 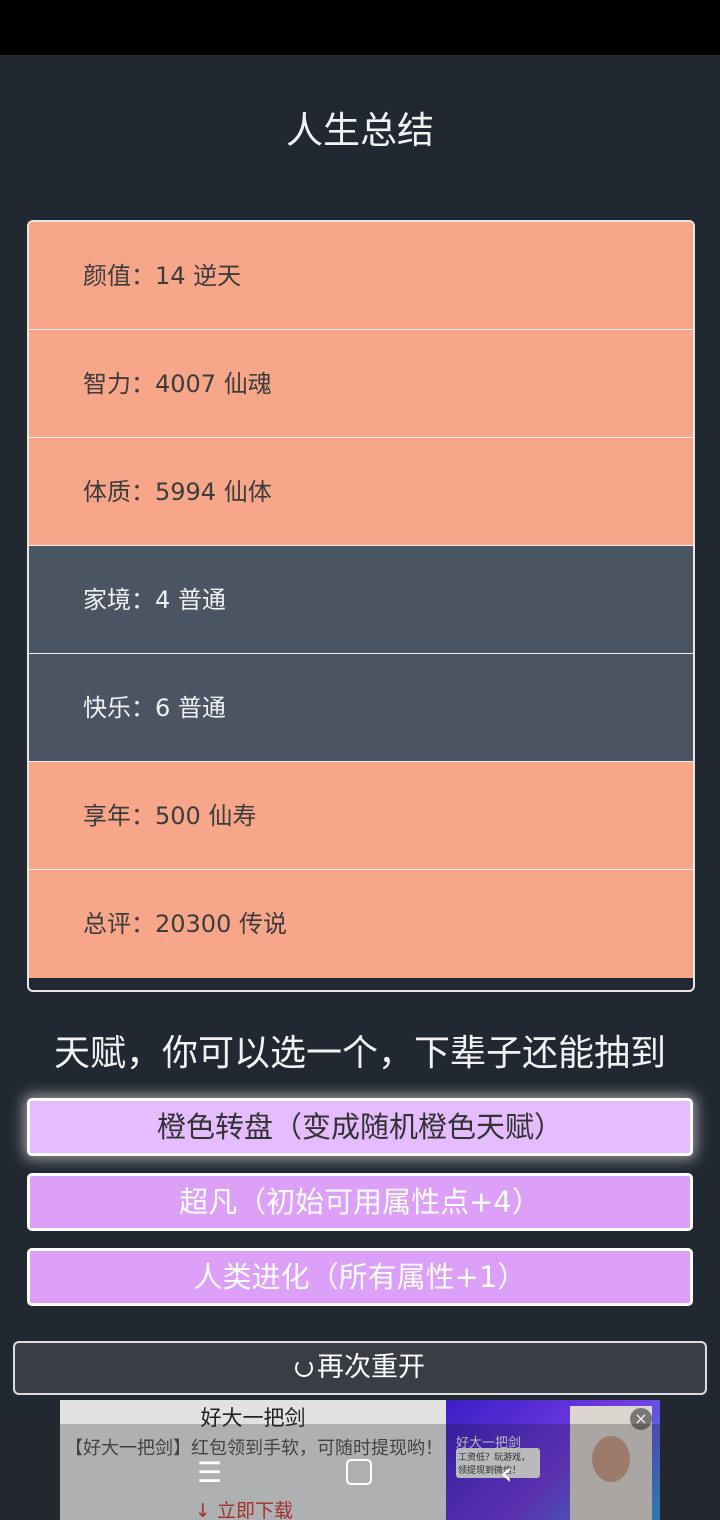 I want to click on menu-icon: ☰, so click(x=209, y=1472).